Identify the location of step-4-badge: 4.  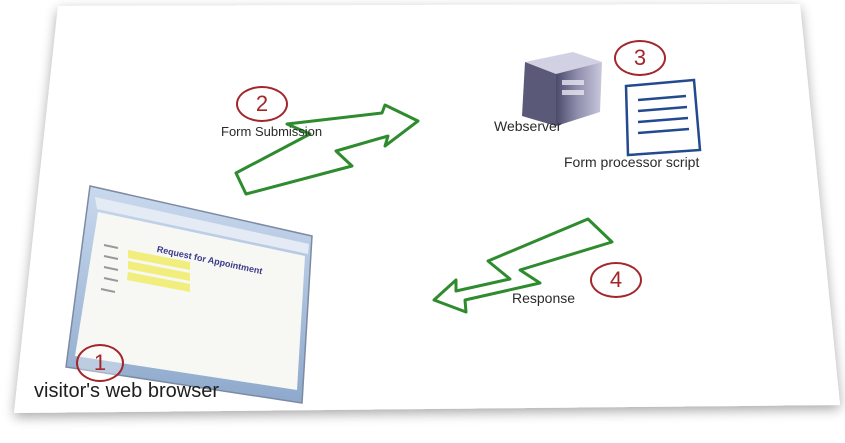
(616, 280).